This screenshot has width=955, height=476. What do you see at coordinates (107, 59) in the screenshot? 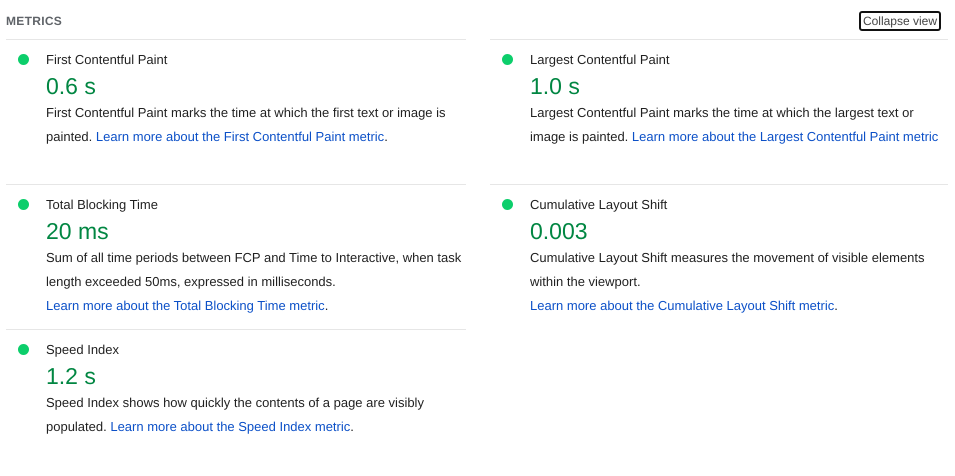
I see `metric-title: First Contentful Paint` at bounding box center [107, 59].